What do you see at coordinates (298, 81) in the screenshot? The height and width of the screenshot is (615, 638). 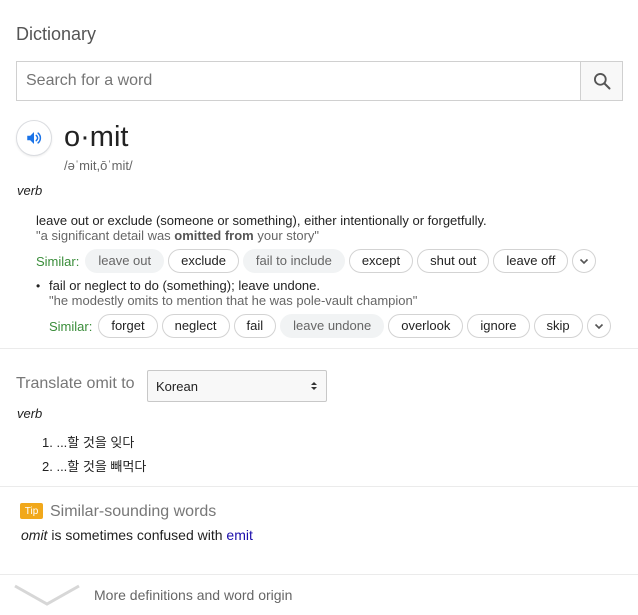 I see `search-input` at bounding box center [298, 81].